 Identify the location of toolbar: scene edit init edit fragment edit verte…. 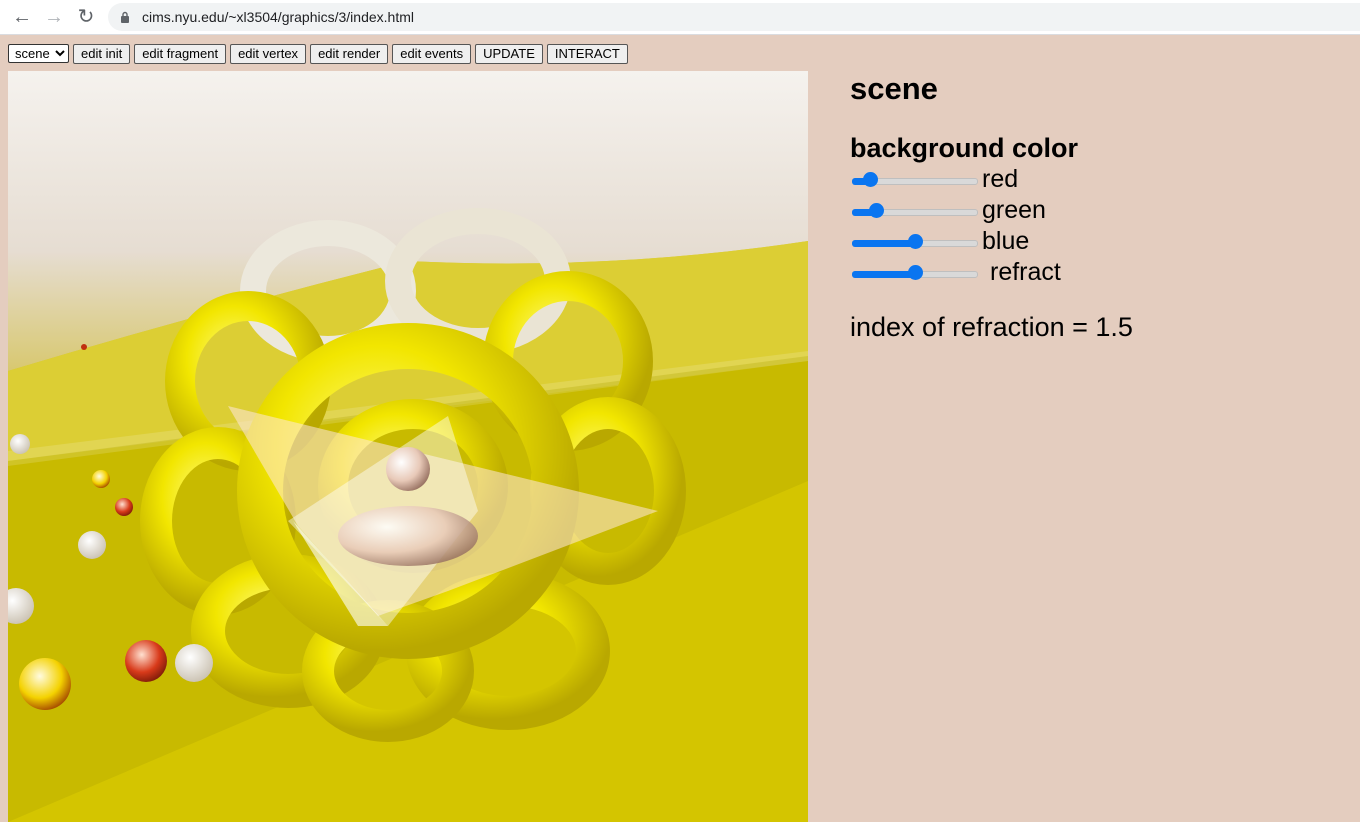
(318, 53).